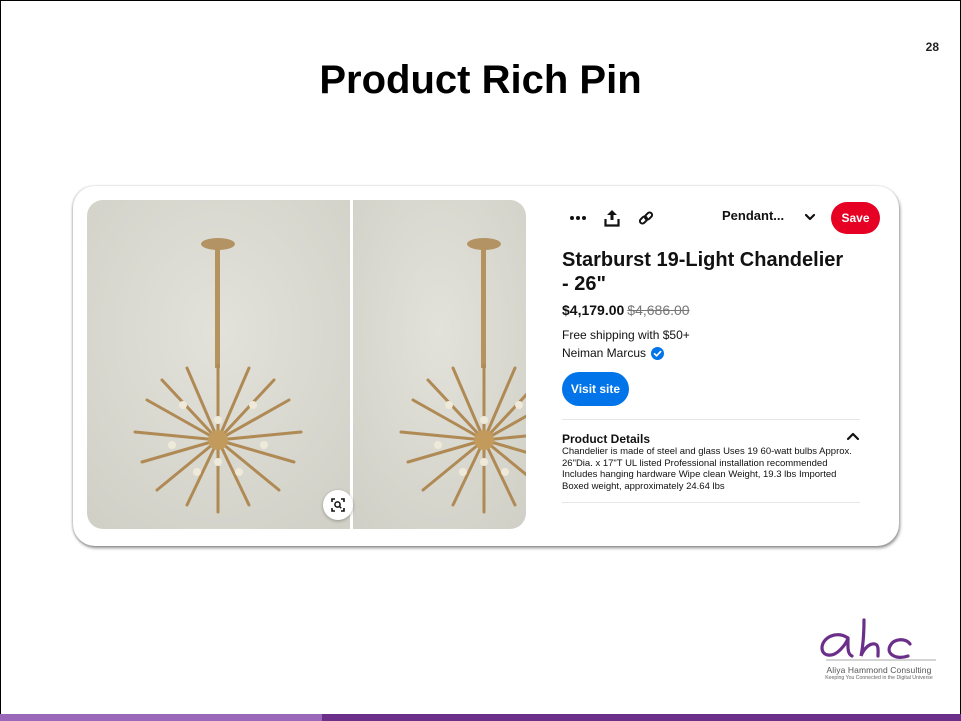 This screenshot has height=721, width=961. Describe the element at coordinates (161, 717) in the screenshot. I see `footer-bar-left` at that location.